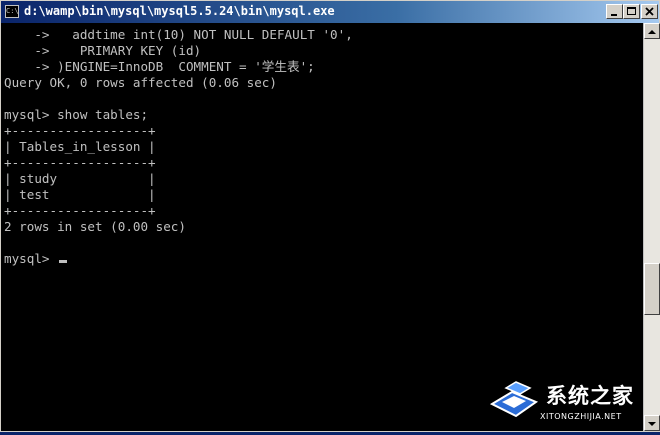  Describe the element at coordinates (614, 15) in the screenshot. I see `minimize-icon` at that location.